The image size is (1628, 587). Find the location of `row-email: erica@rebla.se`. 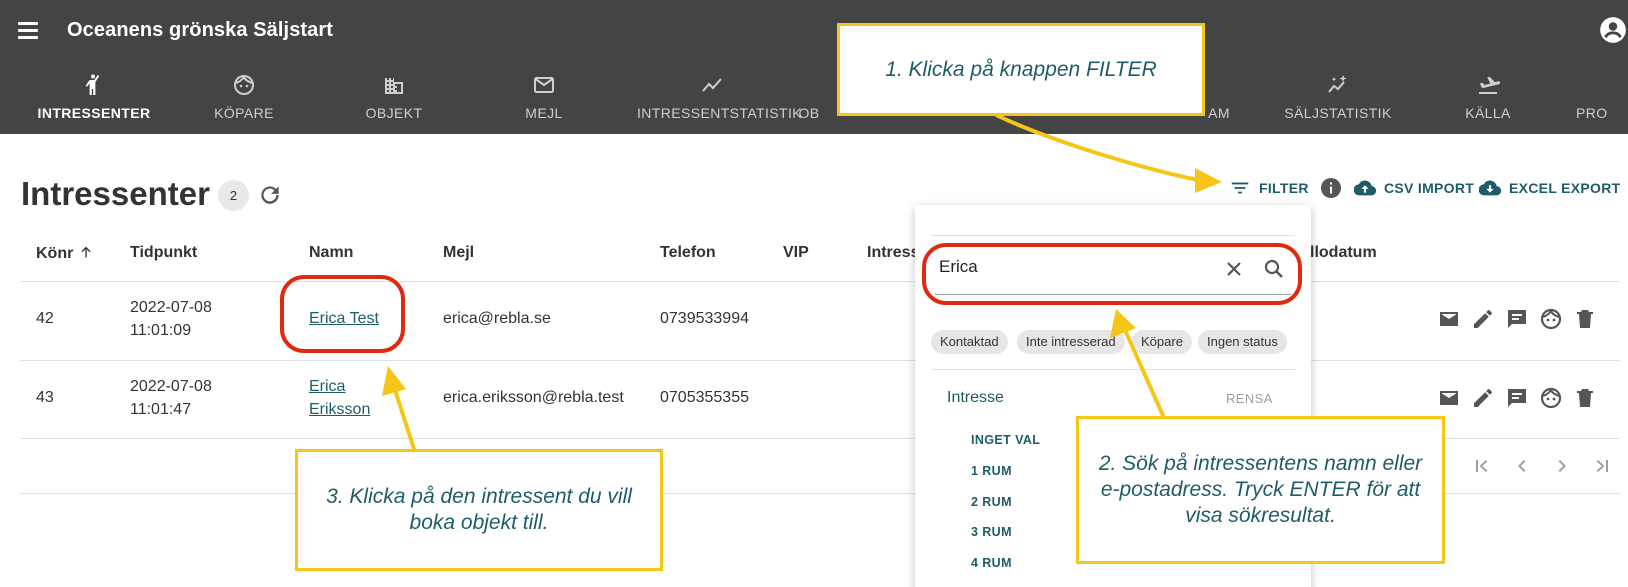

row-email: erica@rebla.se is located at coordinates (497, 318).